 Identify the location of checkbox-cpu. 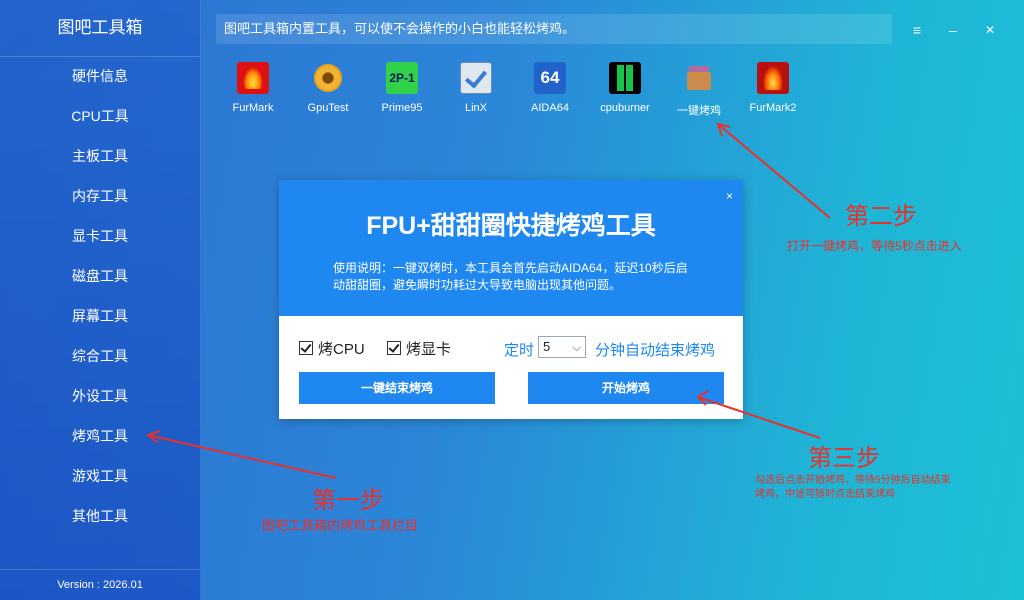
(306, 348).